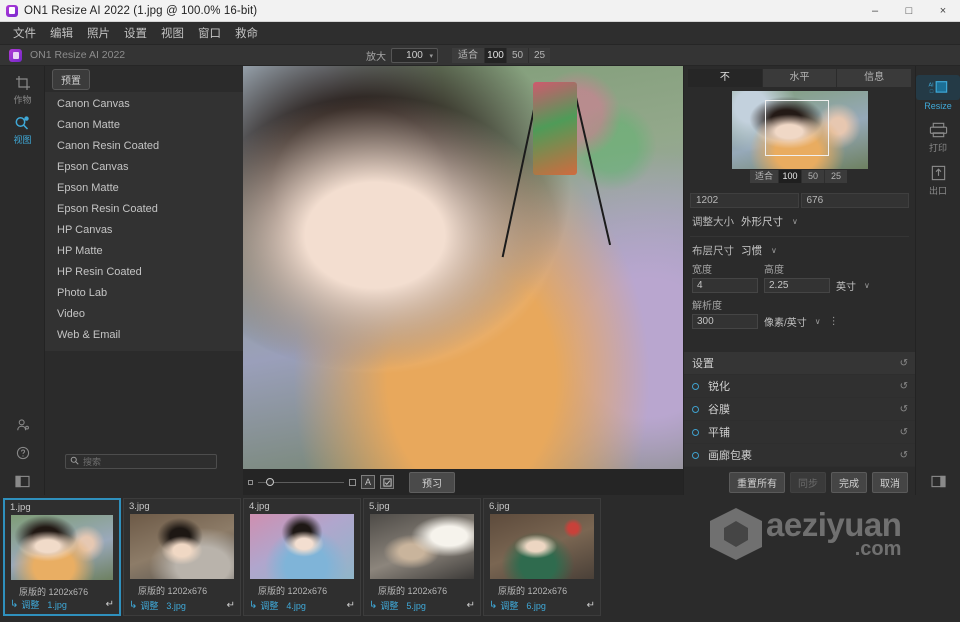 The height and width of the screenshot is (622, 960). I want to click on menu-help: 救命, so click(246, 33).